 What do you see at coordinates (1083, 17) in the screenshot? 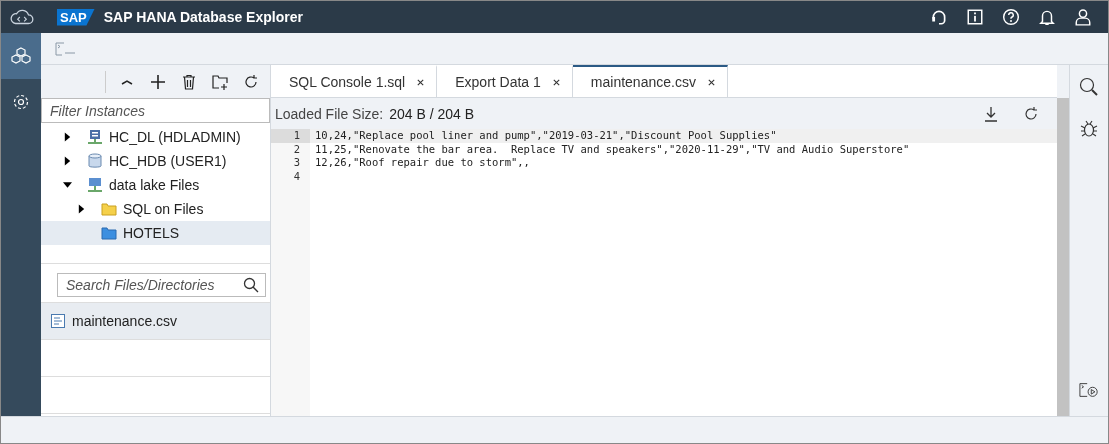
I see `user-icon` at bounding box center [1083, 17].